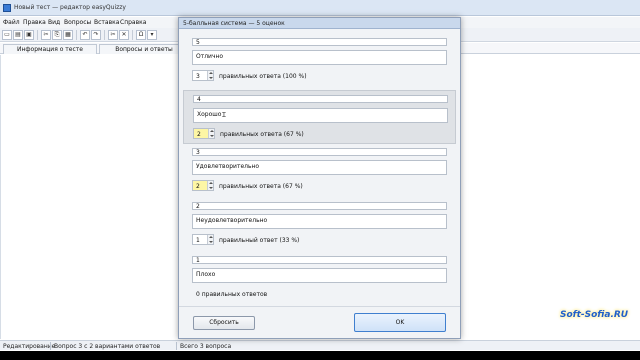 The width and height of the screenshot is (640, 360). I want to click on grade-score-field: 1, so click(319, 260).